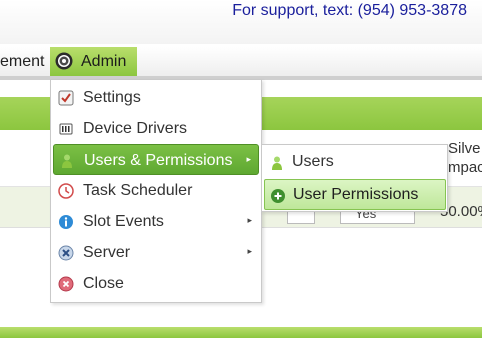 The width and height of the screenshot is (482, 338). Describe the element at coordinates (349, 10) in the screenshot. I see `support-text: For support, text: (954) 953-3878` at that location.